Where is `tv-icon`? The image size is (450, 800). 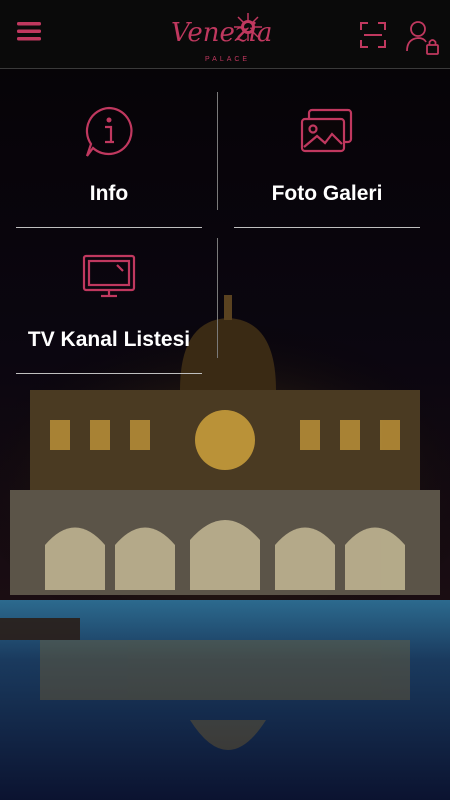
tv-icon is located at coordinates (109, 278).